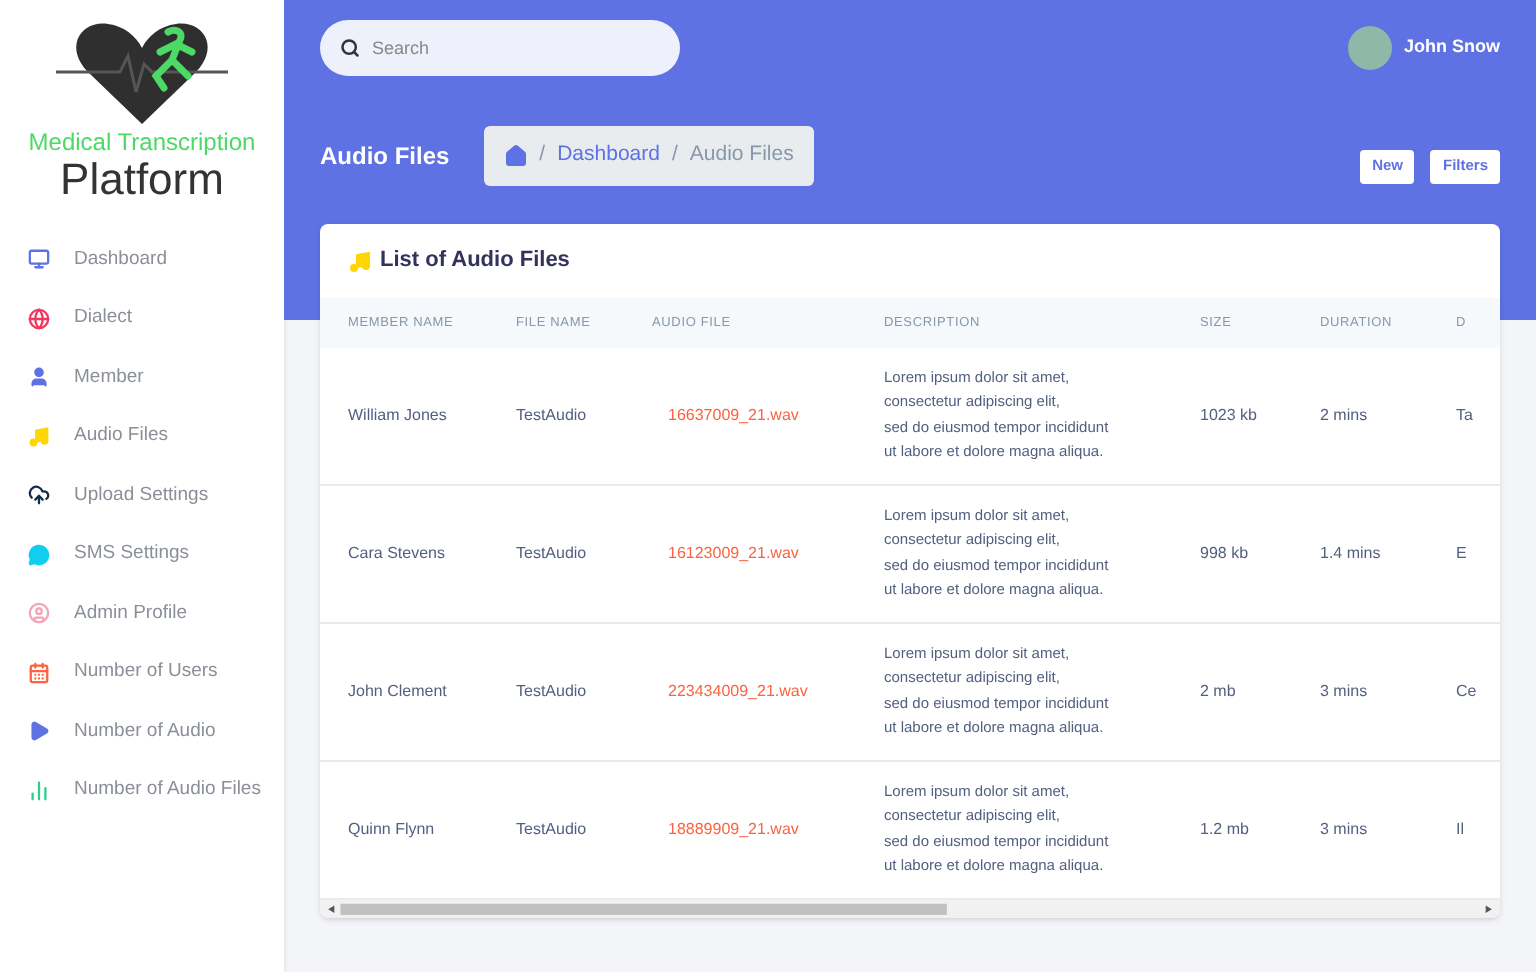  Describe the element at coordinates (398, 415) in the screenshot. I see `table-cell-text: William Jones` at that location.